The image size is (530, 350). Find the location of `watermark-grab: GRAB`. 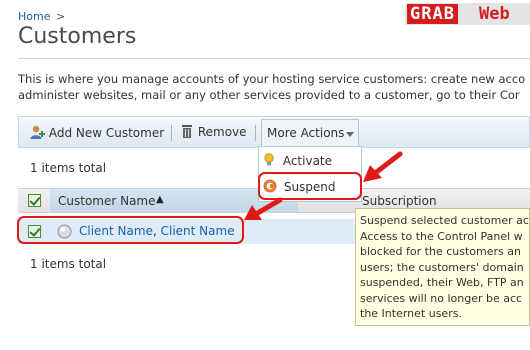

watermark-grab: GRAB is located at coordinates (432, 14).